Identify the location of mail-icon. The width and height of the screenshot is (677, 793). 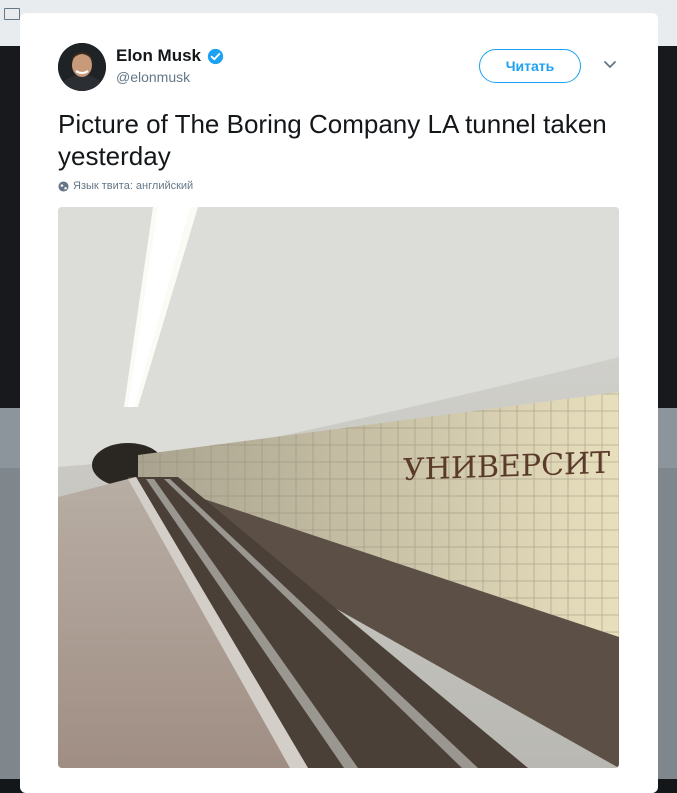
(12, 14).